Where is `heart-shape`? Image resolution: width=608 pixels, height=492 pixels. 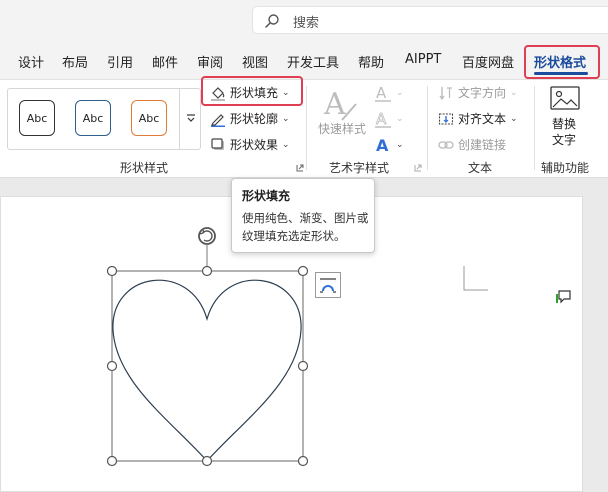
heart-shape is located at coordinates (207, 370).